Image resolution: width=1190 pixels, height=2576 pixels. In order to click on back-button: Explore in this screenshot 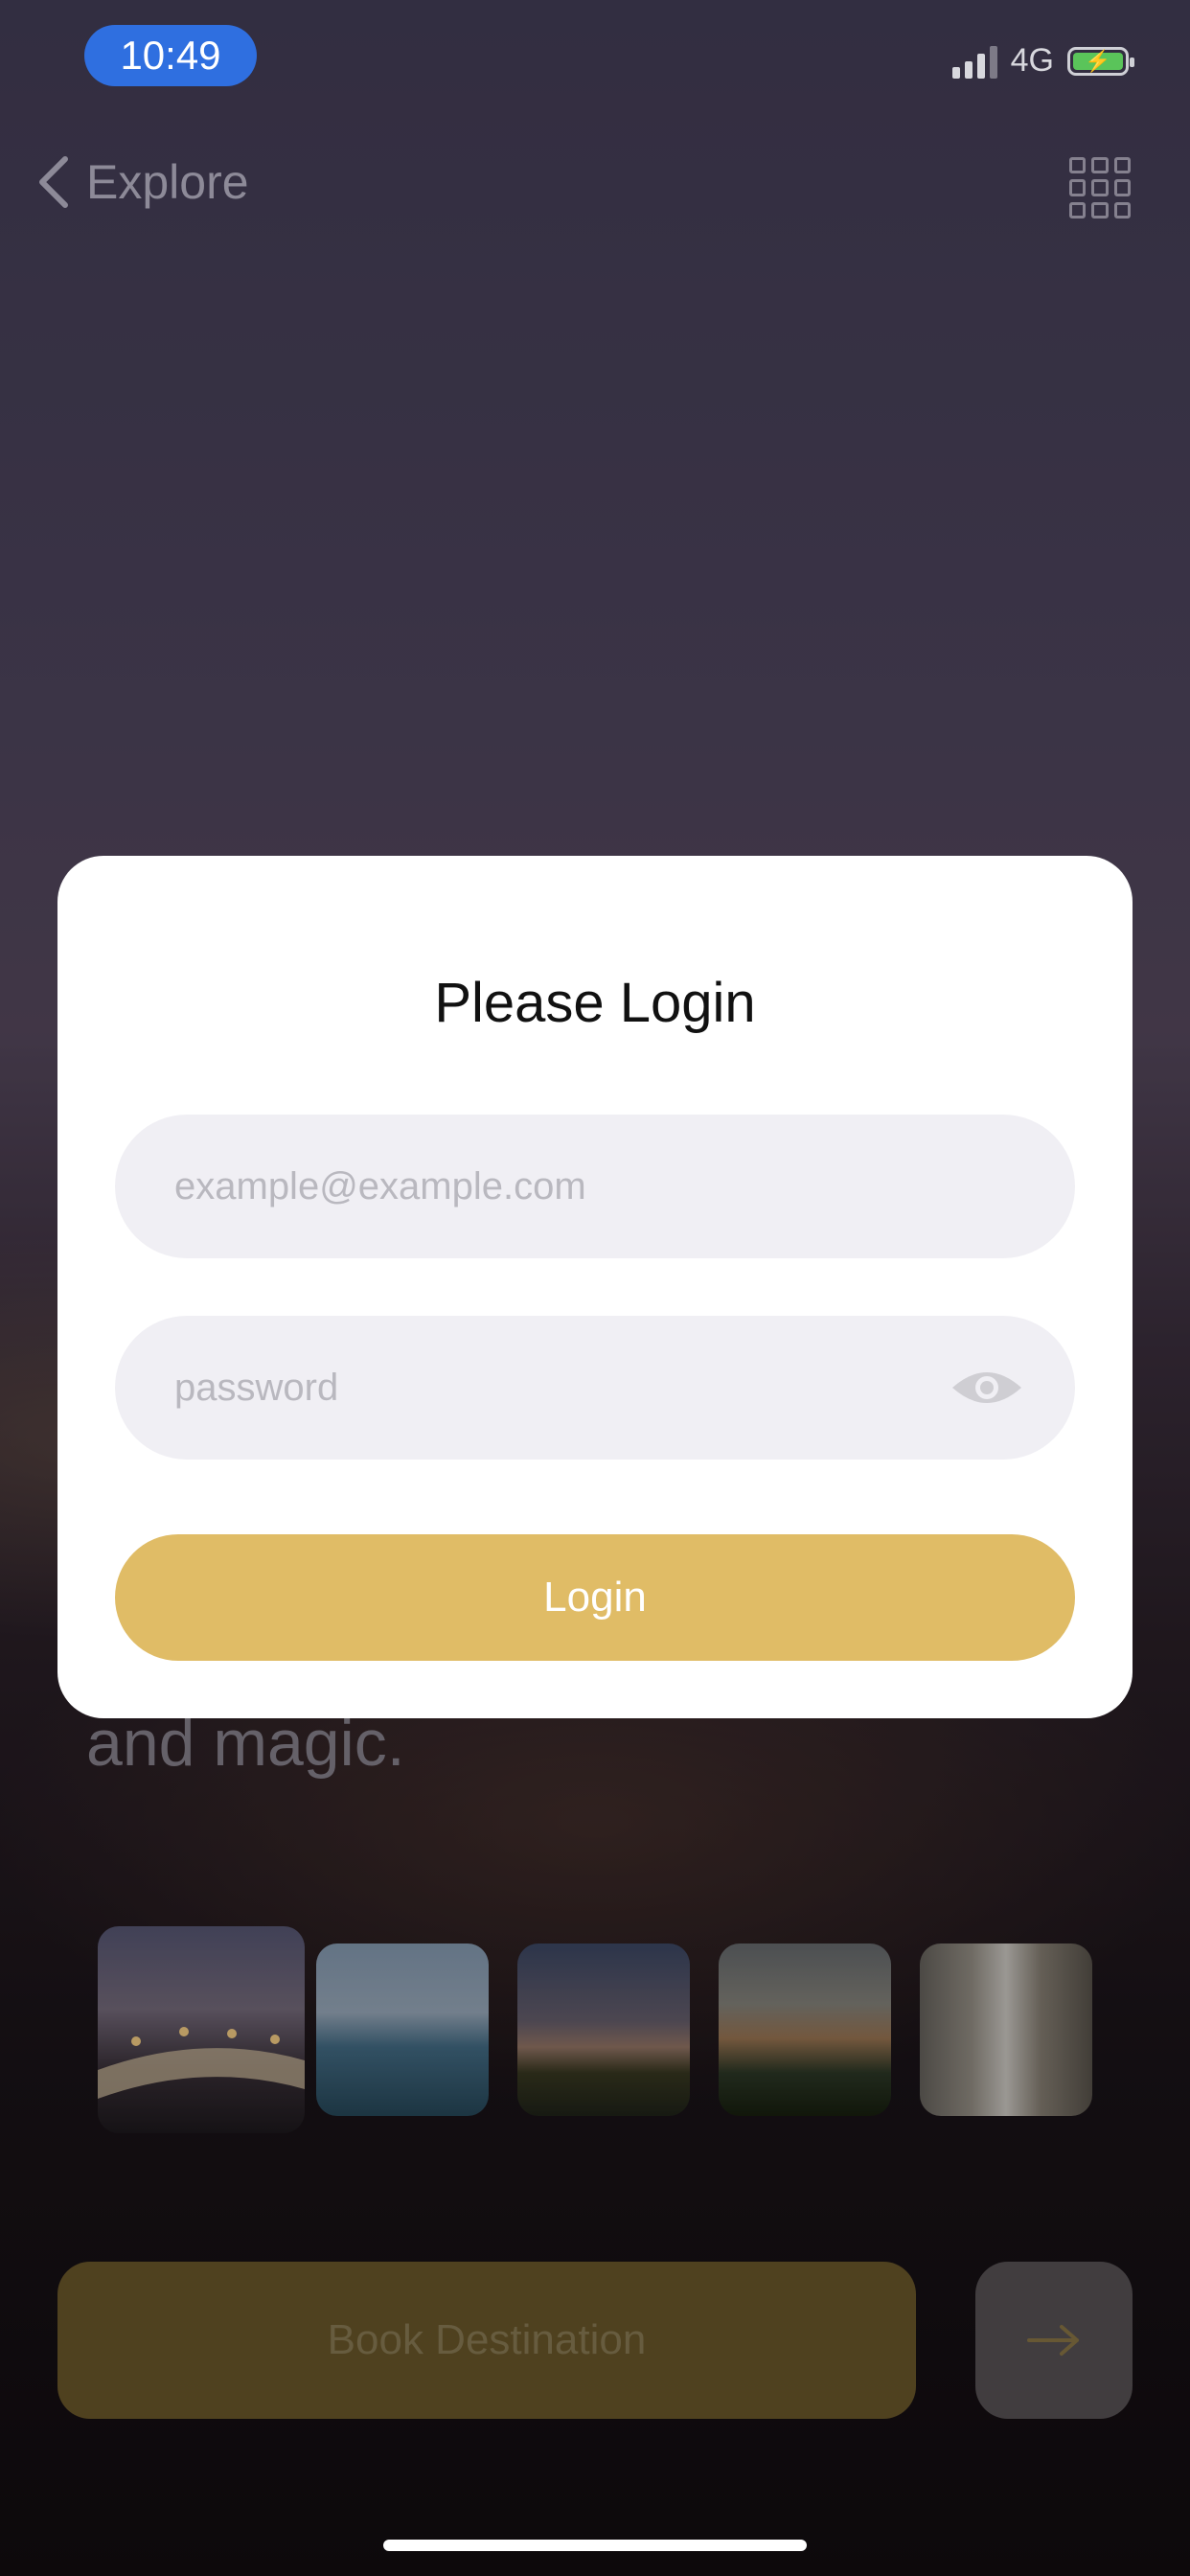, I will do `click(141, 182)`.